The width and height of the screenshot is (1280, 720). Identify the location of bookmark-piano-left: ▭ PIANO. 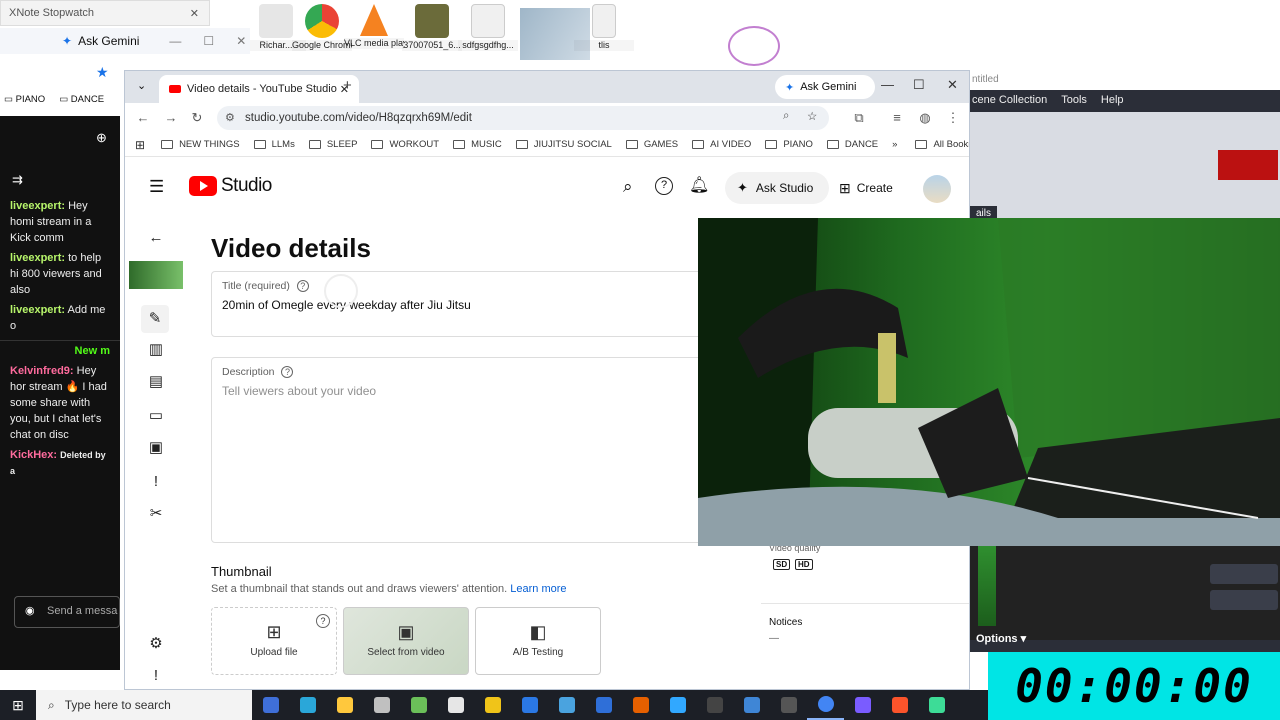
(24, 99).